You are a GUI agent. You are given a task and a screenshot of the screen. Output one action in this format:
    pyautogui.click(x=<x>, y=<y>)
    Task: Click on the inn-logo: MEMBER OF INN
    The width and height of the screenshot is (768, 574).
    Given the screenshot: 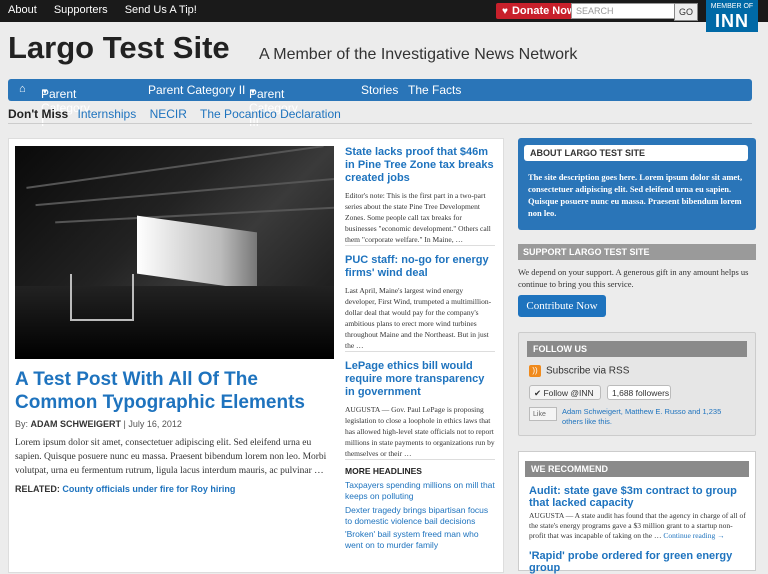 What is the action you would take?
    pyautogui.click(x=732, y=16)
    